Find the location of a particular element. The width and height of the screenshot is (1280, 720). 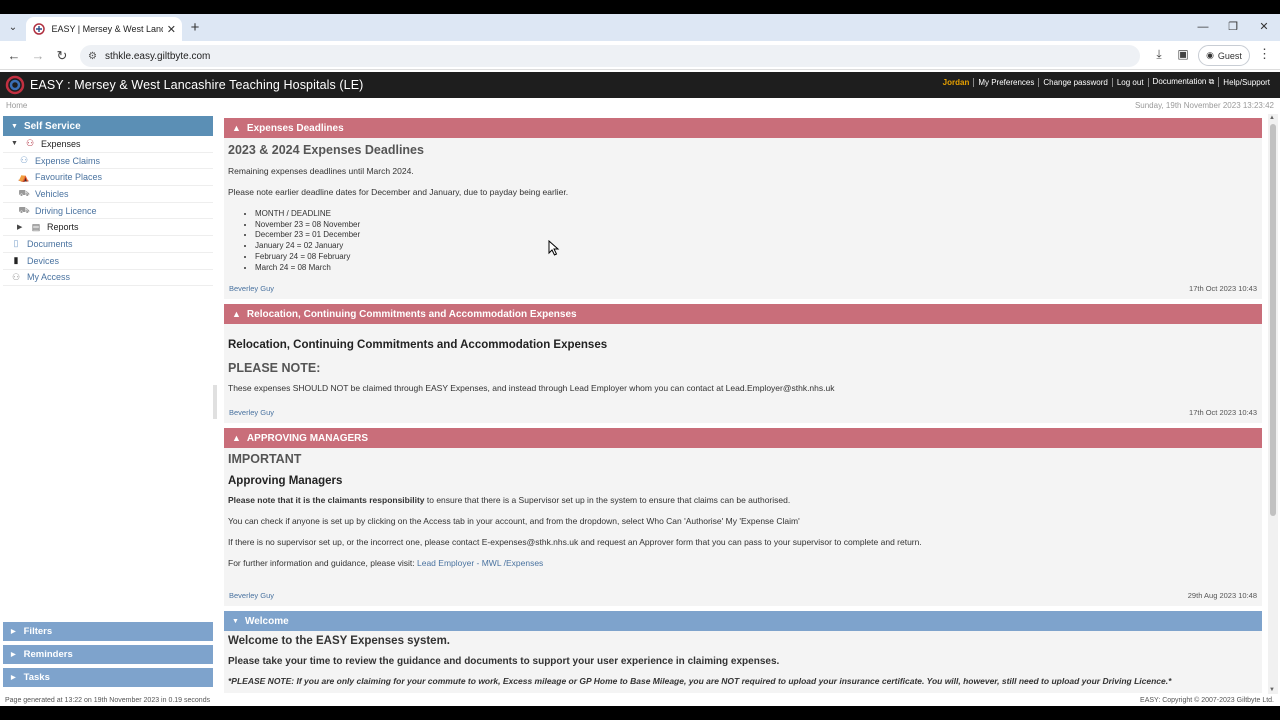

log-out-link: Log out is located at coordinates (1131, 82).